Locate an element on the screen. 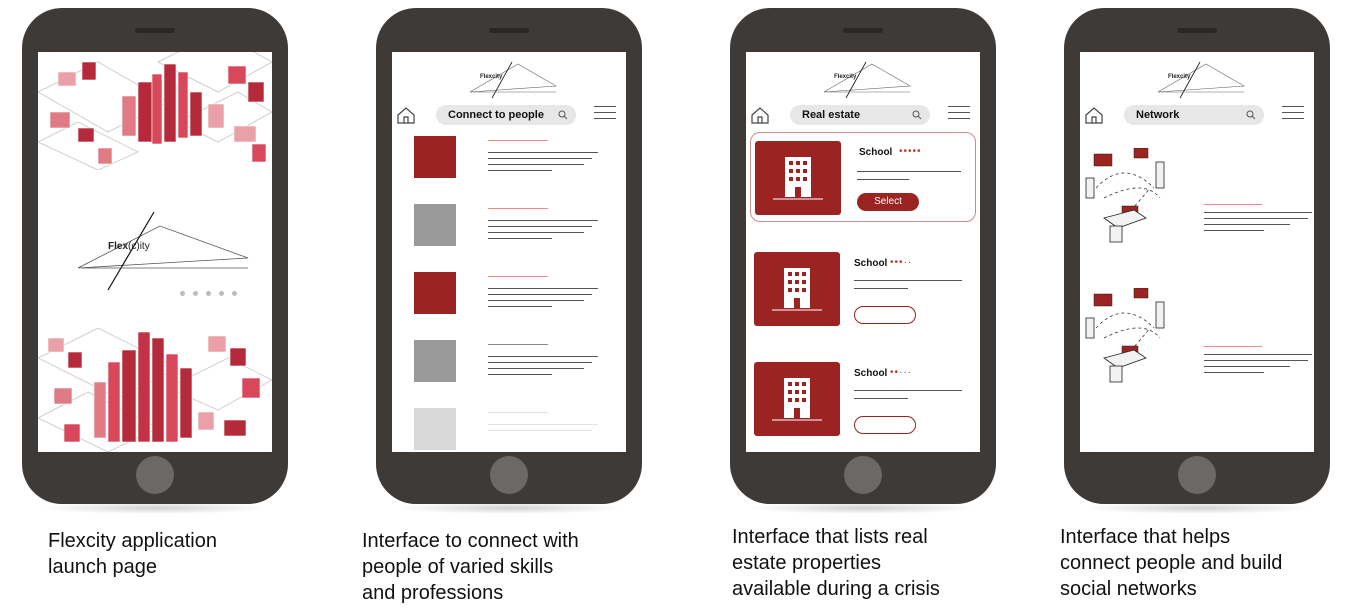 The height and width of the screenshot is (611, 1356). caption-line: and professions is located at coordinates (433, 593).